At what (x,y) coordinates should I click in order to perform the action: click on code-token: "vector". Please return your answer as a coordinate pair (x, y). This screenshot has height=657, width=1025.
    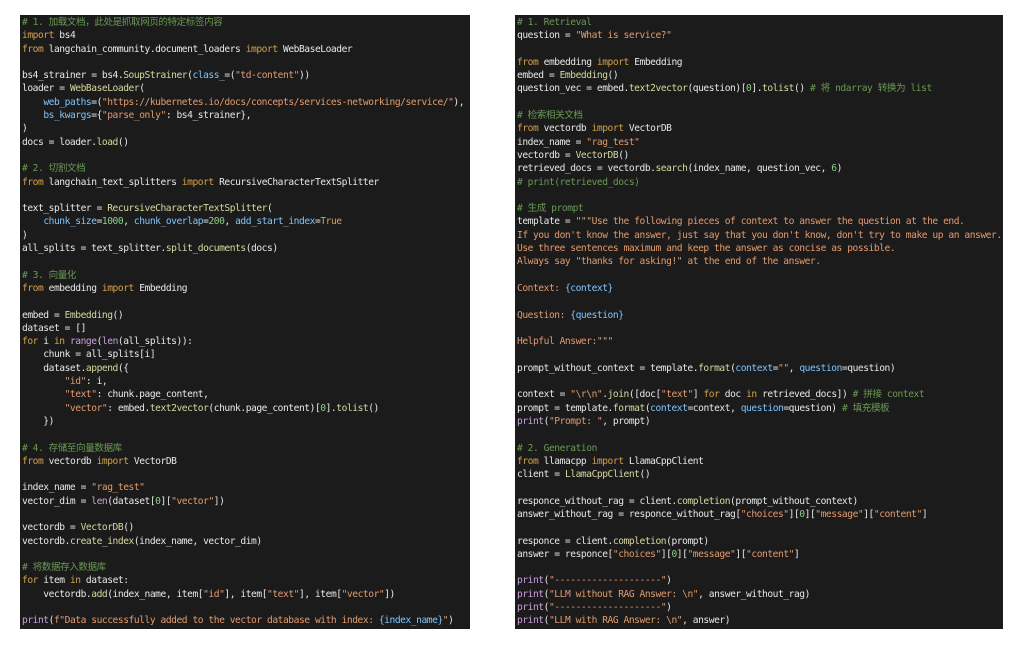
    Looking at the image, I should click on (86, 408).